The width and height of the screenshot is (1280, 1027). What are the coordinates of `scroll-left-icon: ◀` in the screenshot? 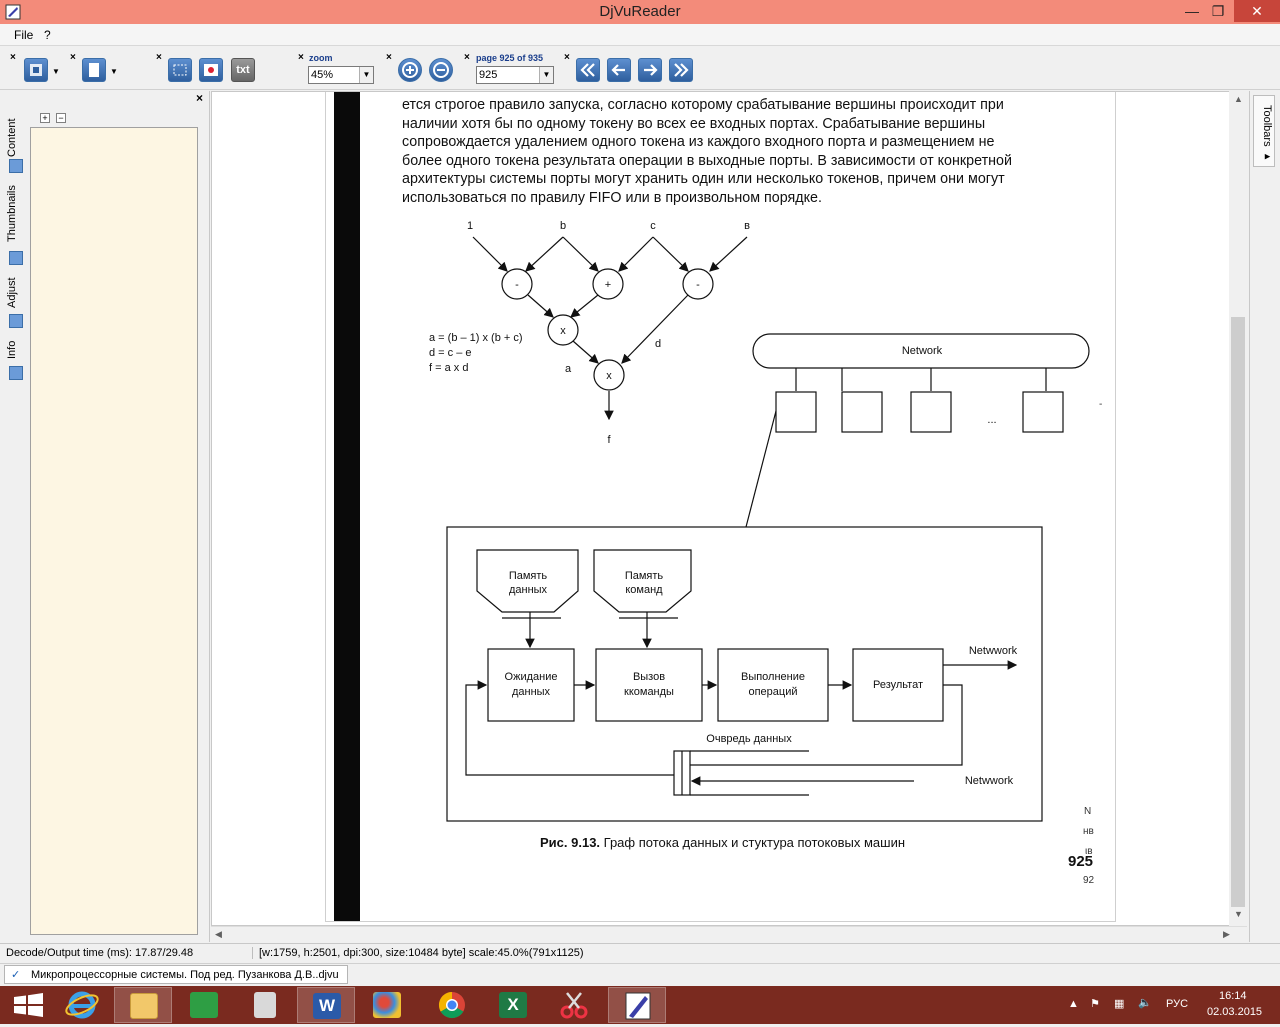 It's located at (218, 934).